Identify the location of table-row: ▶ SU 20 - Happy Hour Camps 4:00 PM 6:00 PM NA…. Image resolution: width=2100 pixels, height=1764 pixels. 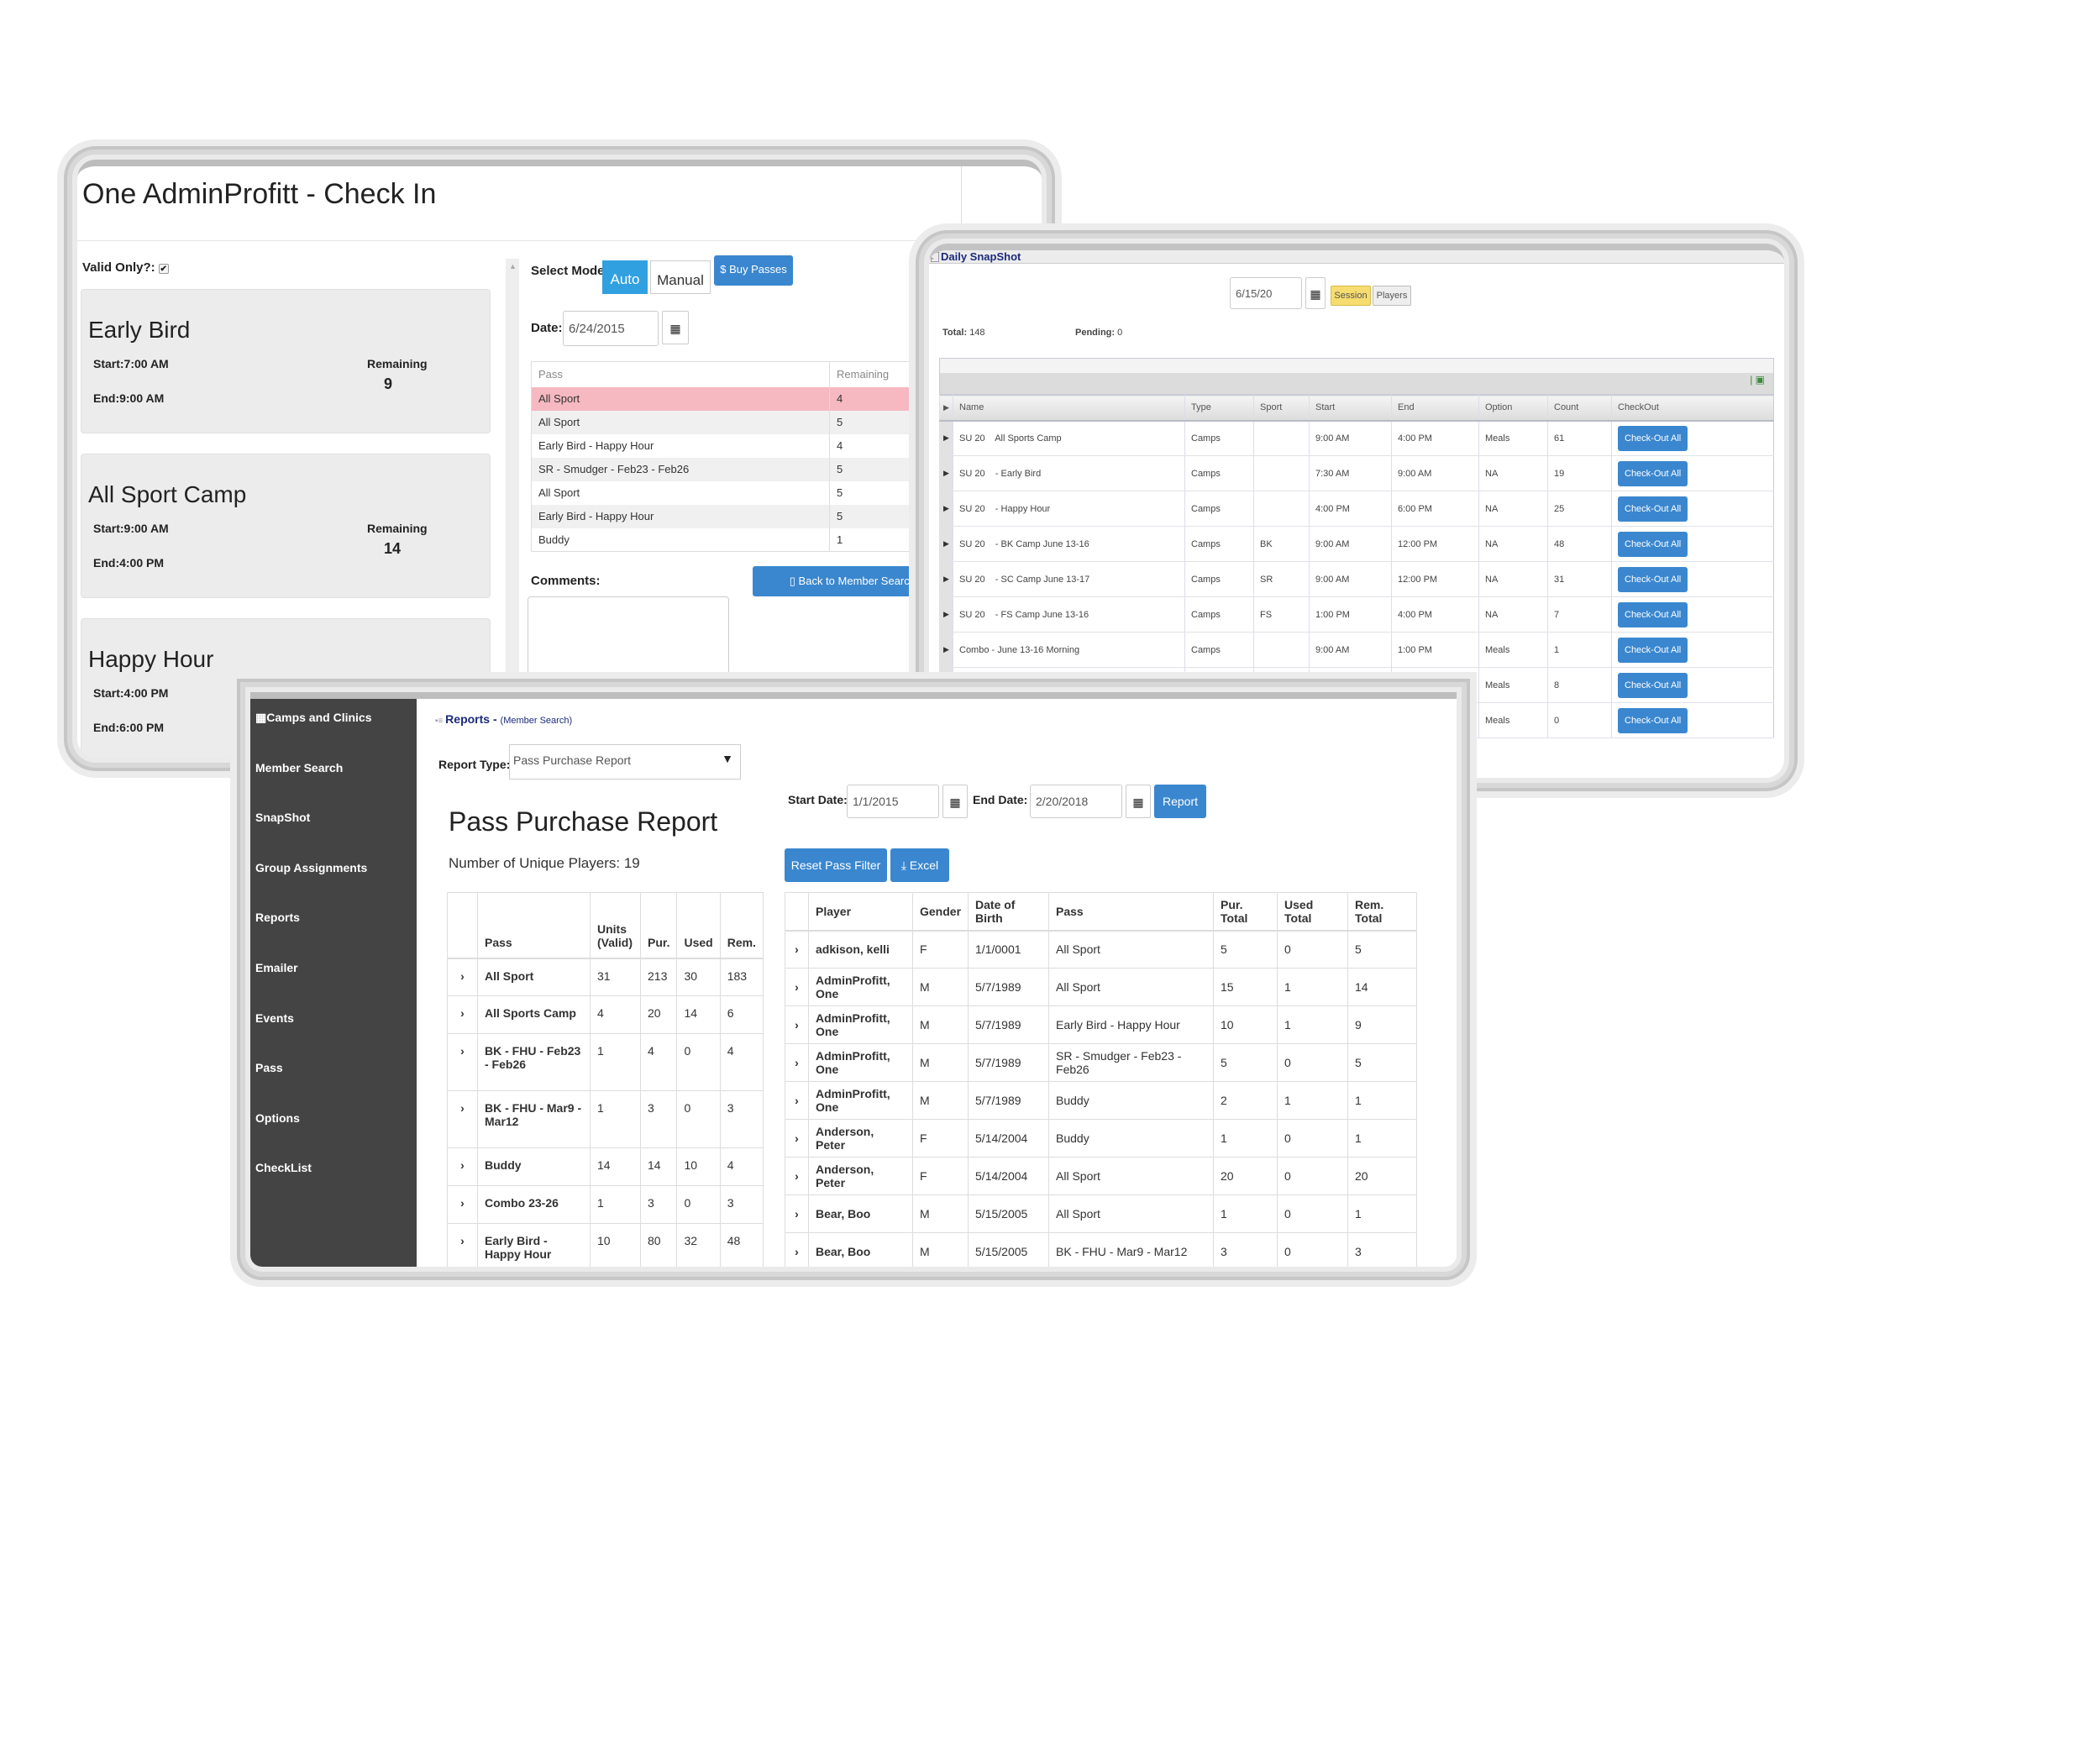
(1356, 509).